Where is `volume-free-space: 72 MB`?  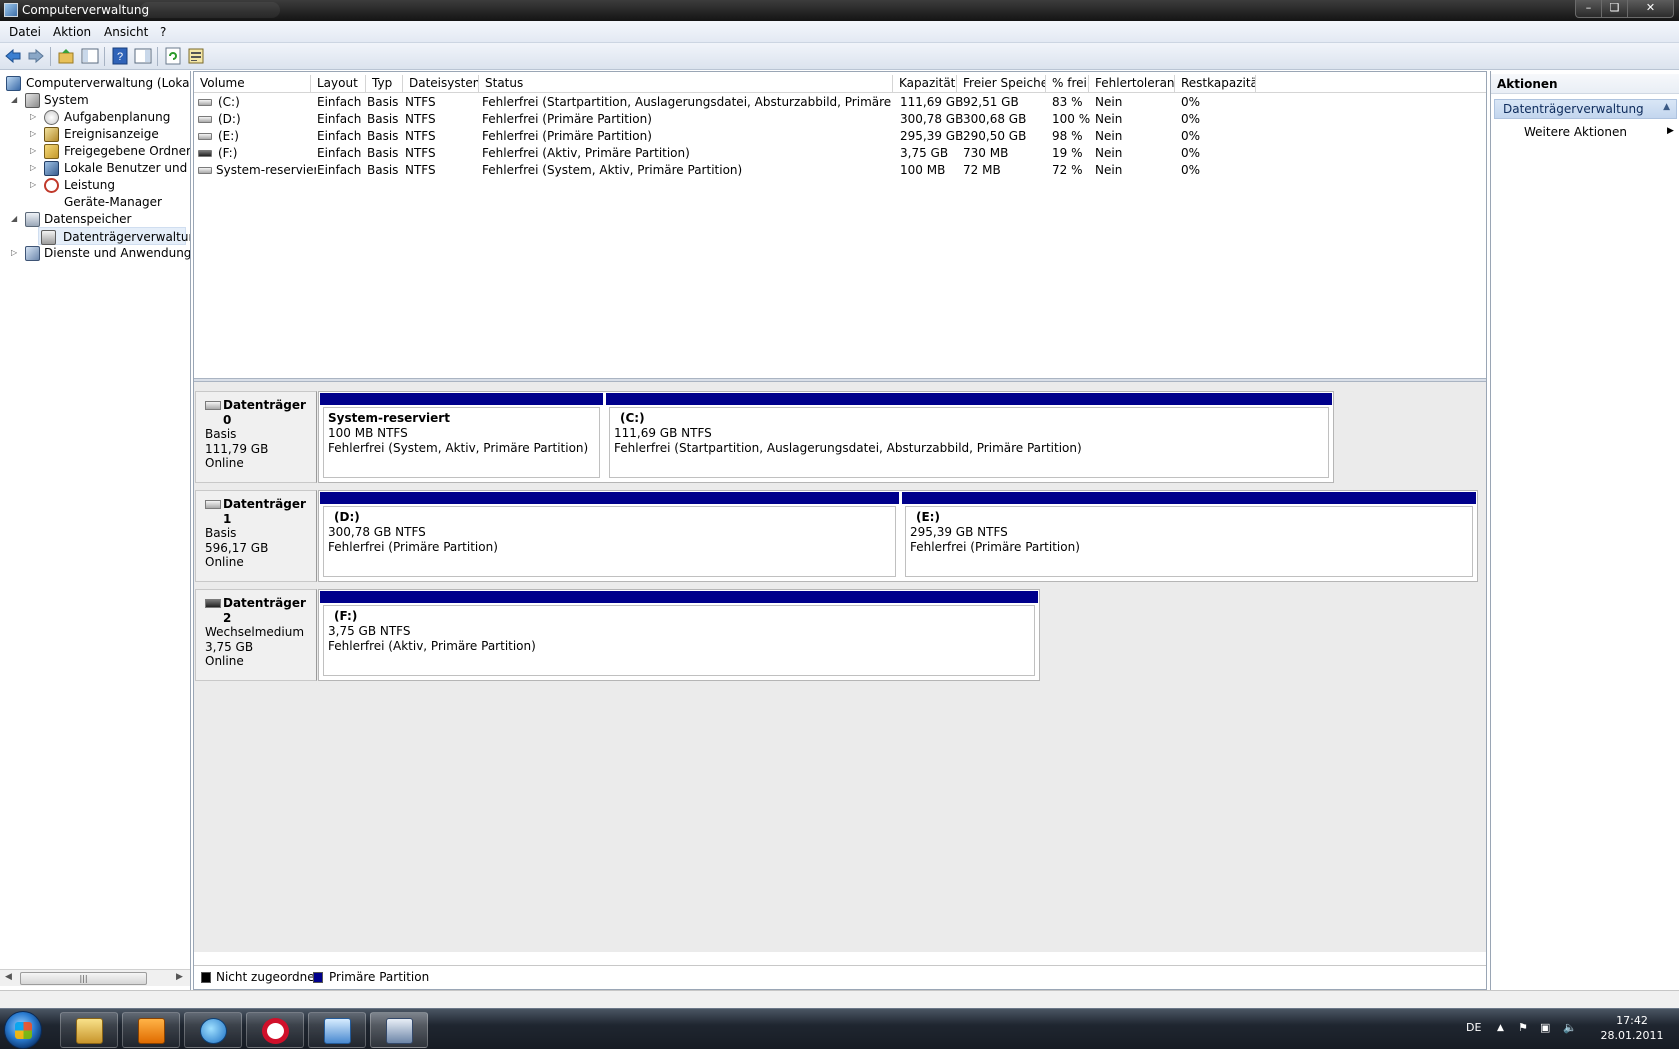 volume-free-space: 72 MB is located at coordinates (982, 170).